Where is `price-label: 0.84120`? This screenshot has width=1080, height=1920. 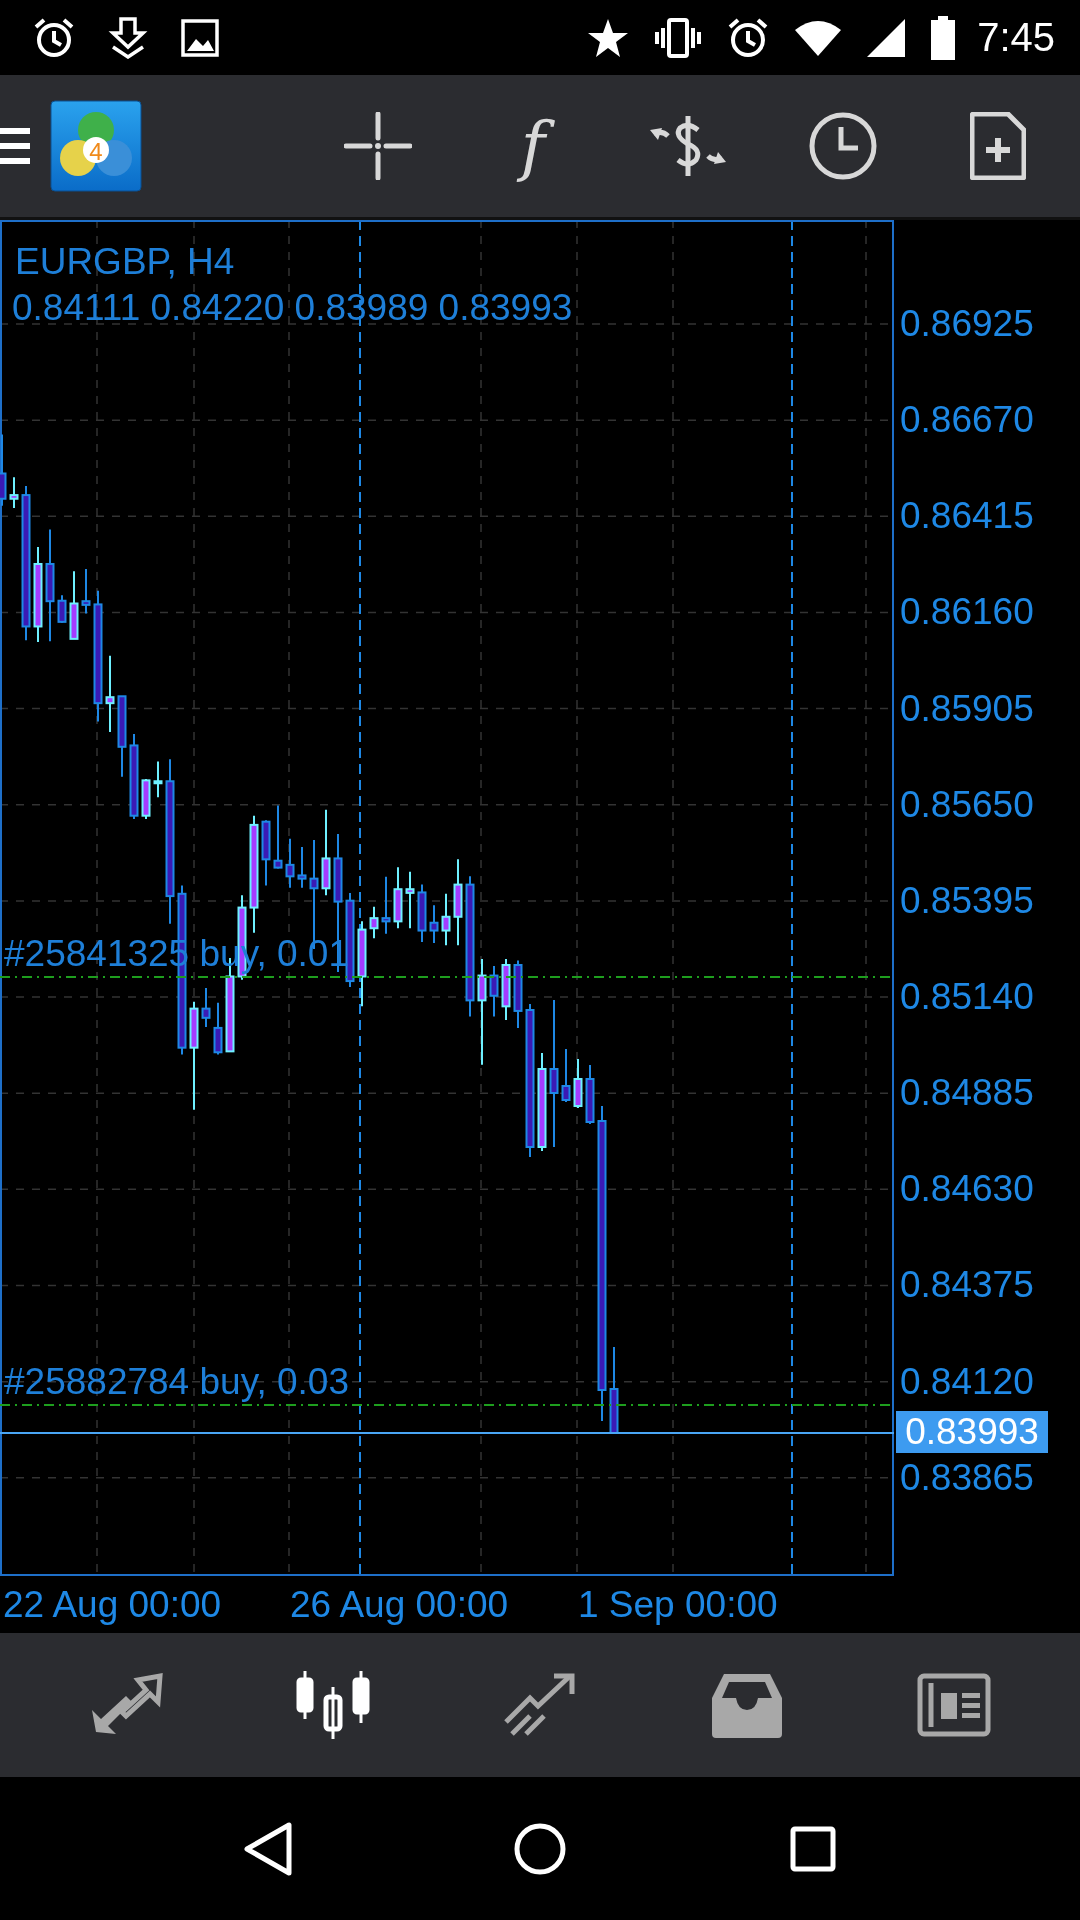
price-label: 0.84120 is located at coordinates (967, 1381).